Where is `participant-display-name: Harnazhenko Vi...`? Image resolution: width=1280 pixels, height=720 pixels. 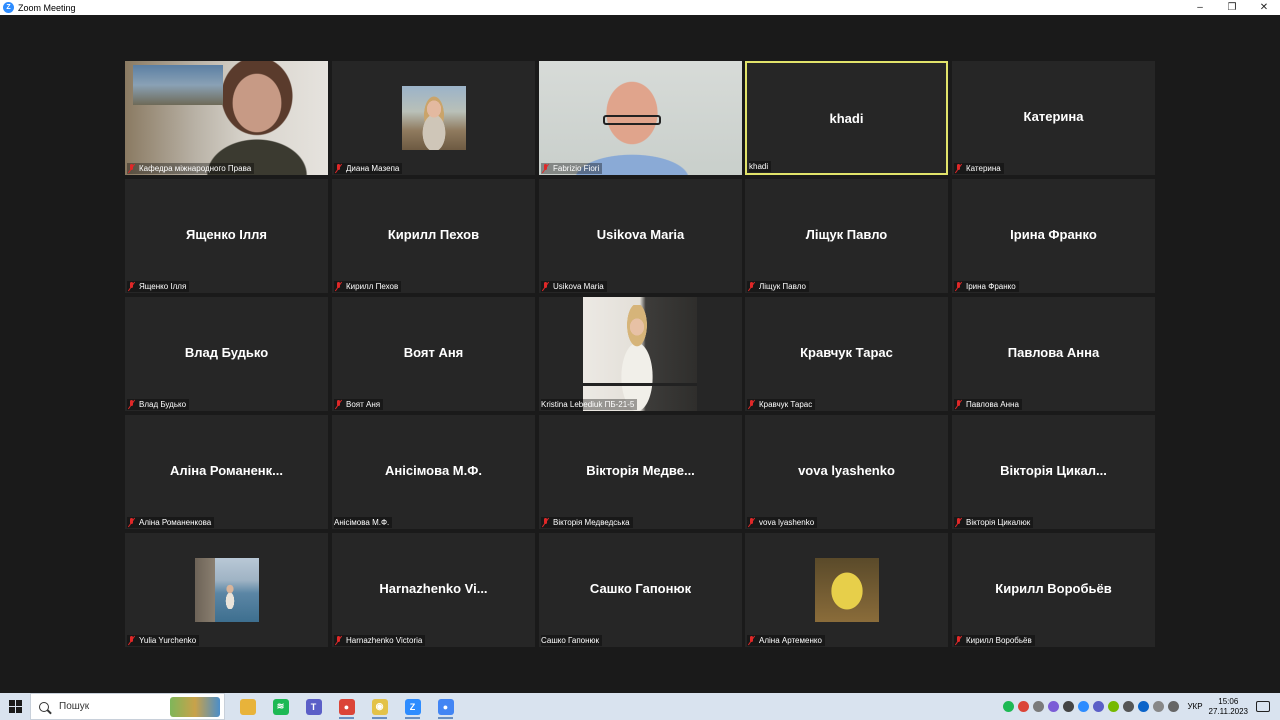
participant-display-name: Harnazhenko Vi... is located at coordinates (433, 588).